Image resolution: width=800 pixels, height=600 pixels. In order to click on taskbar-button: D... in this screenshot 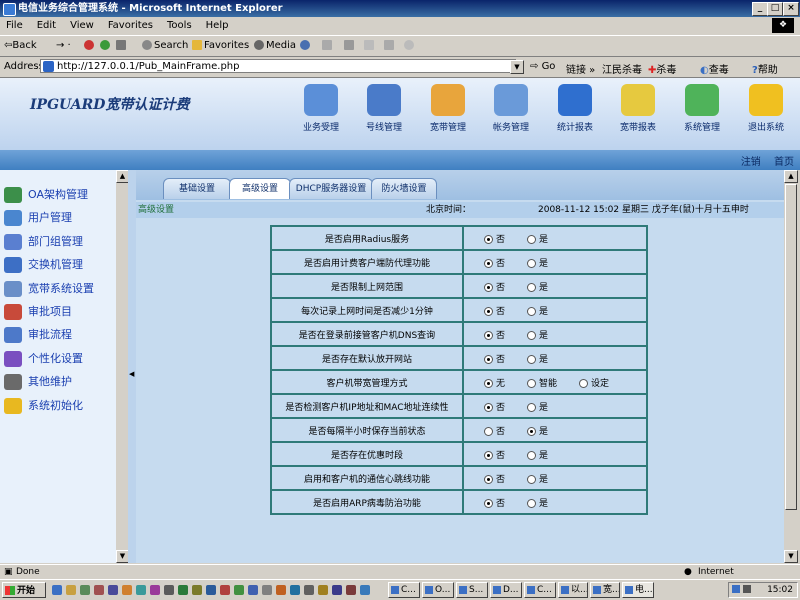, I will do `click(506, 590)`.